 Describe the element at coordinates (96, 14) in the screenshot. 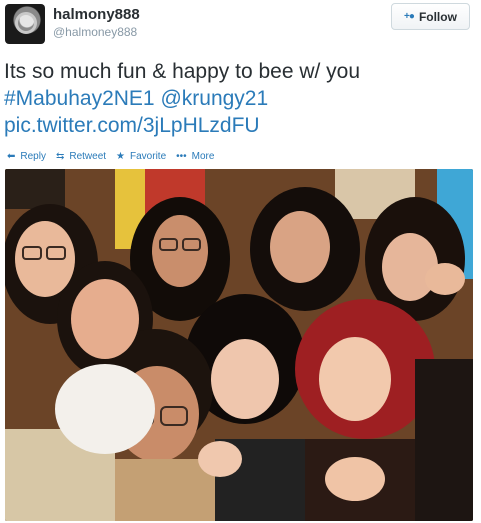

I see `user-display-name: halmony888` at that location.